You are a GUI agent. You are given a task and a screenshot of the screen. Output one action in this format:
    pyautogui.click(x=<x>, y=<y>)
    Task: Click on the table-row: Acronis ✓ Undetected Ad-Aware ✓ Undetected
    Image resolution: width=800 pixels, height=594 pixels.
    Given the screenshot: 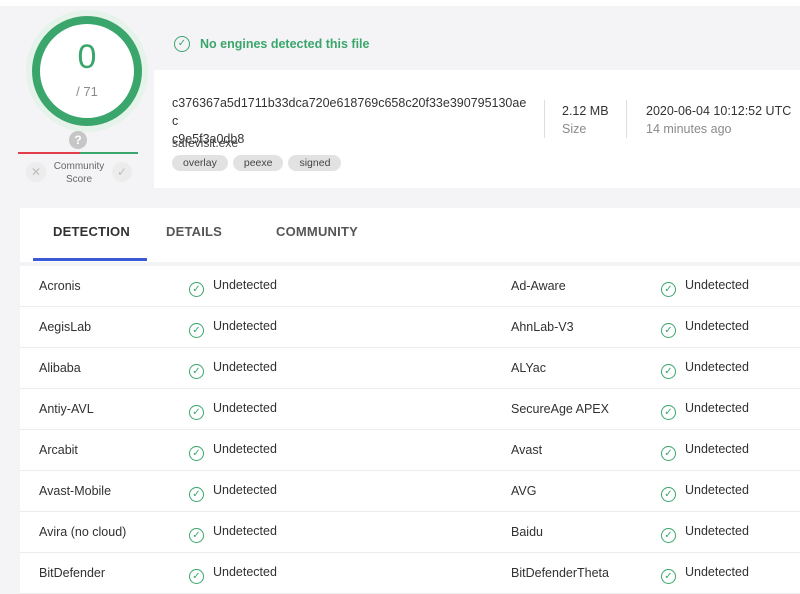 What is the action you would take?
    pyautogui.click(x=410, y=286)
    